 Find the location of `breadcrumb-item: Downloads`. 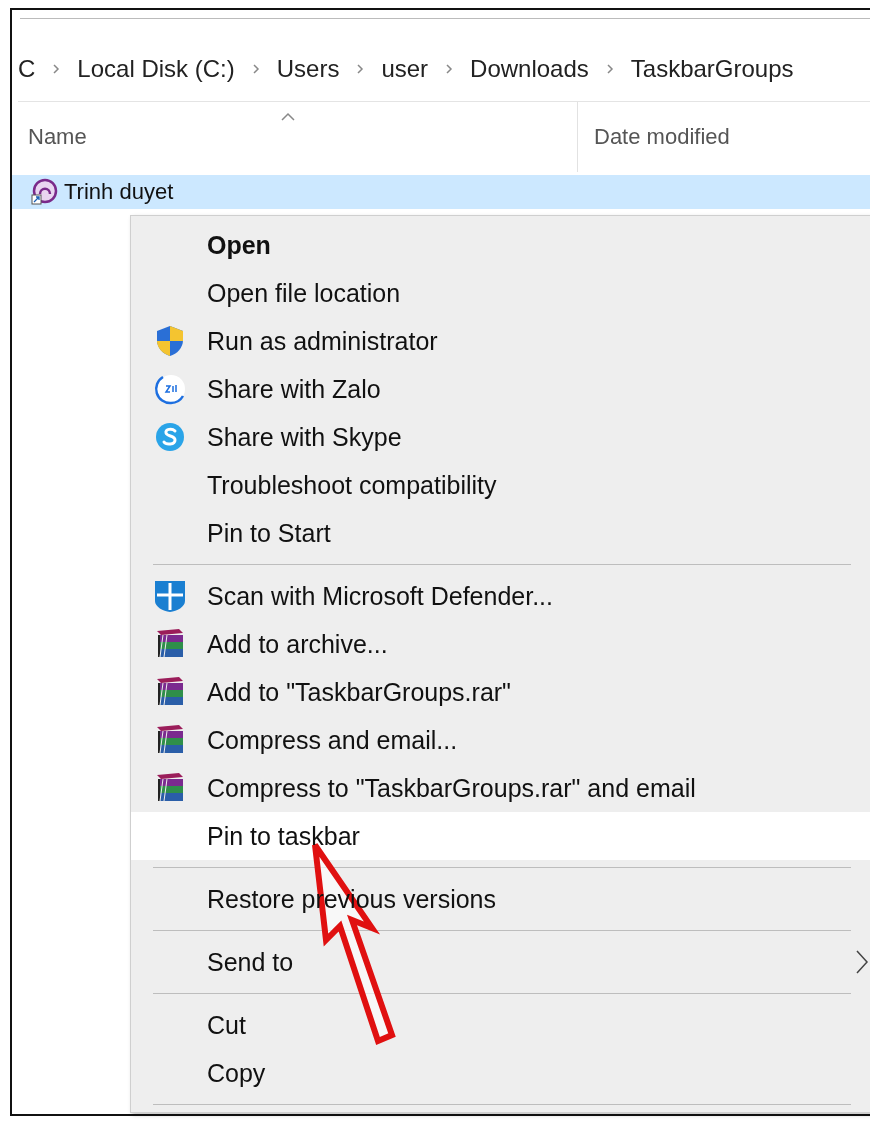

breadcrumb-item: Downloads is located at coordinates (529, 69).